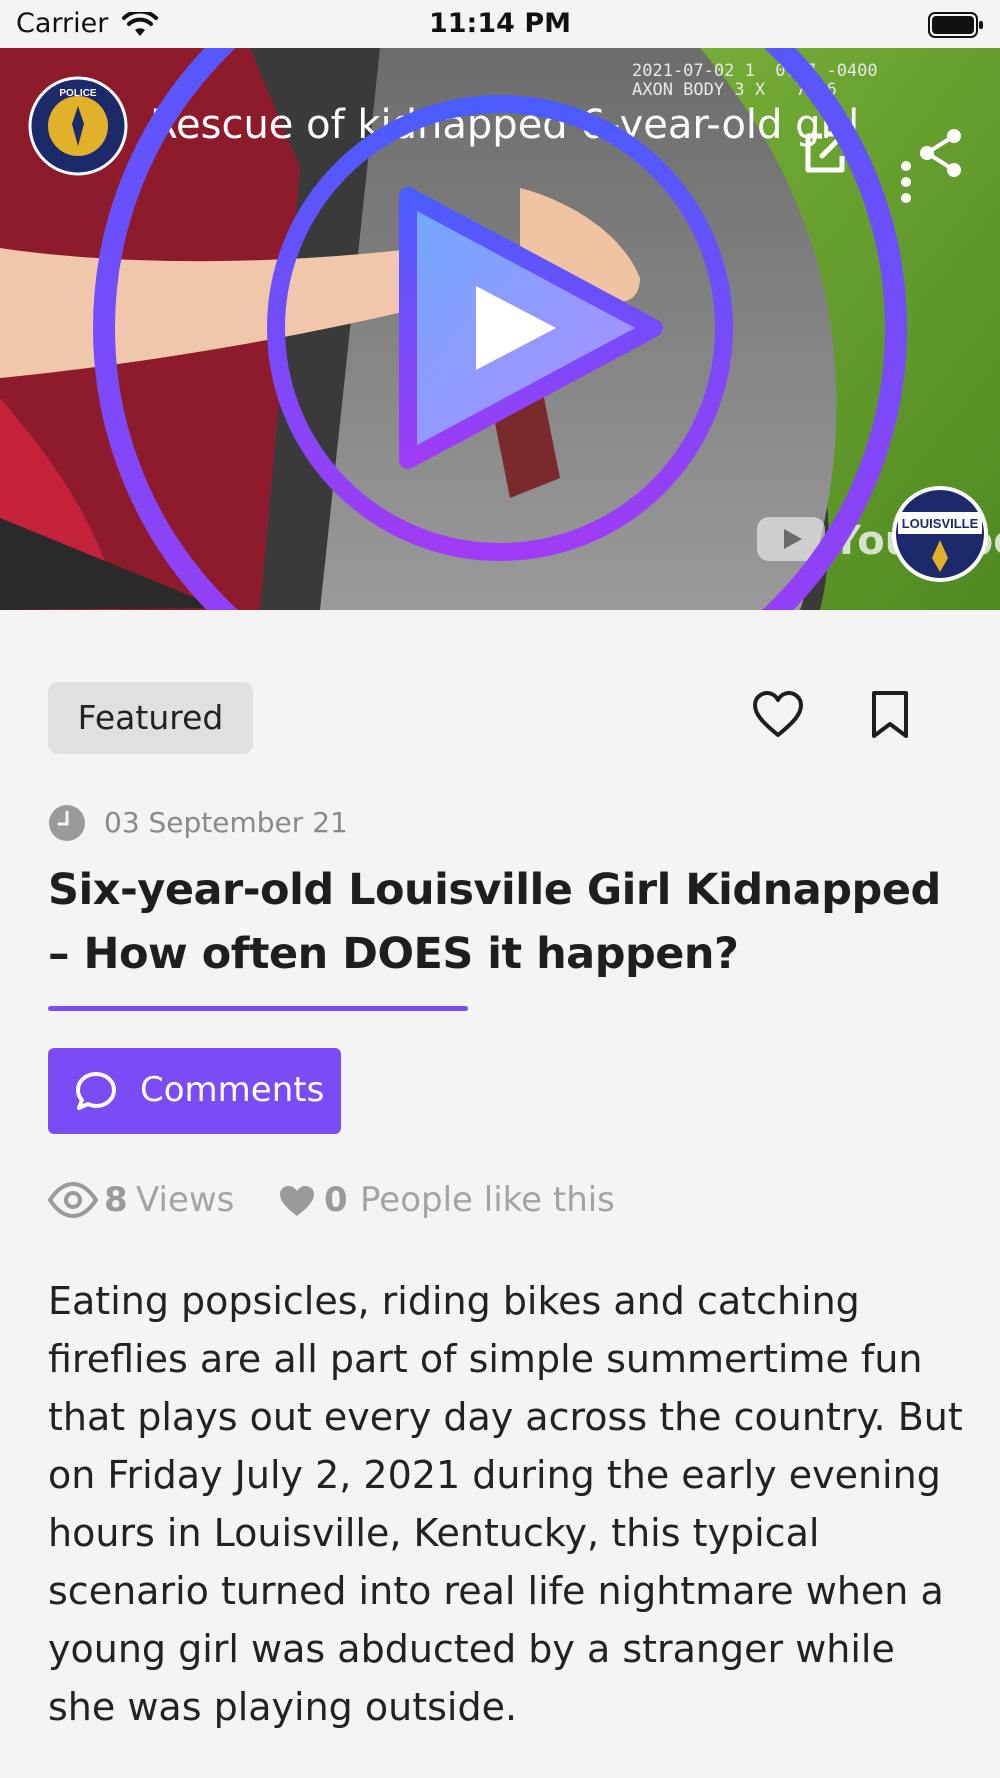  I want to click on clock-icon, so click(67, 823).